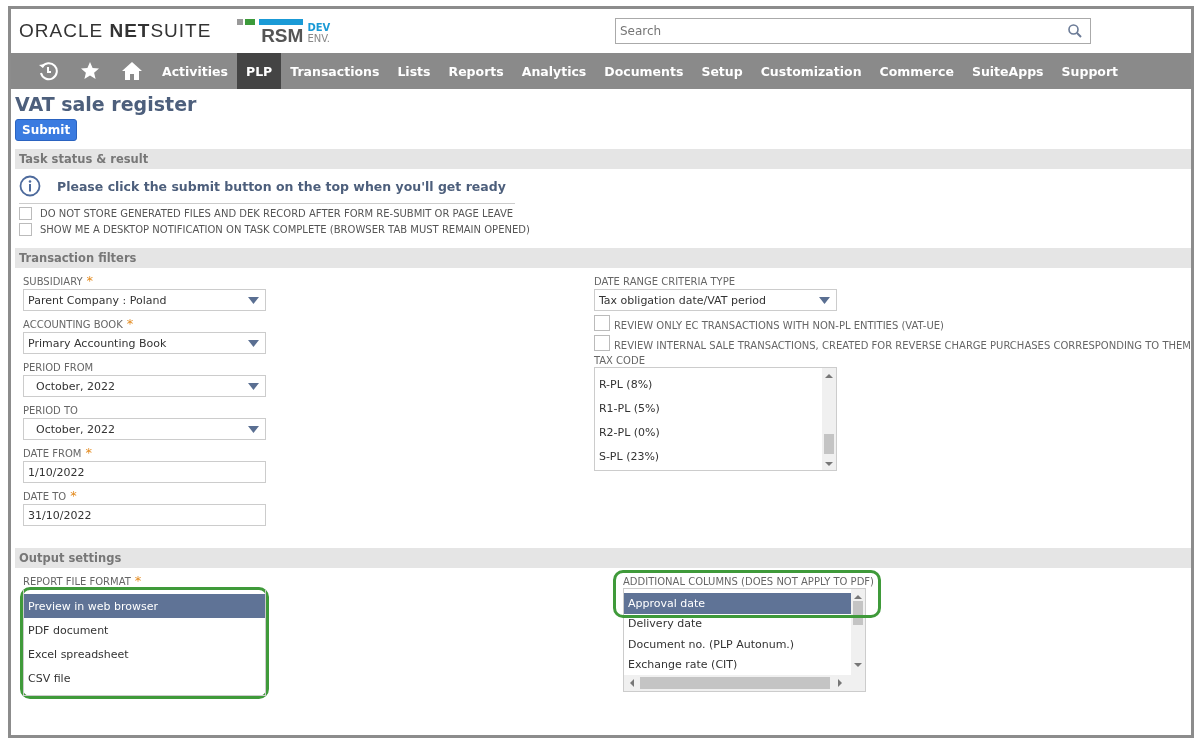 The width and height of the screenshot is (1200, 743). I want to click on info-message: Please click the submit button on the top when you'll get ready, so click(281, 186).